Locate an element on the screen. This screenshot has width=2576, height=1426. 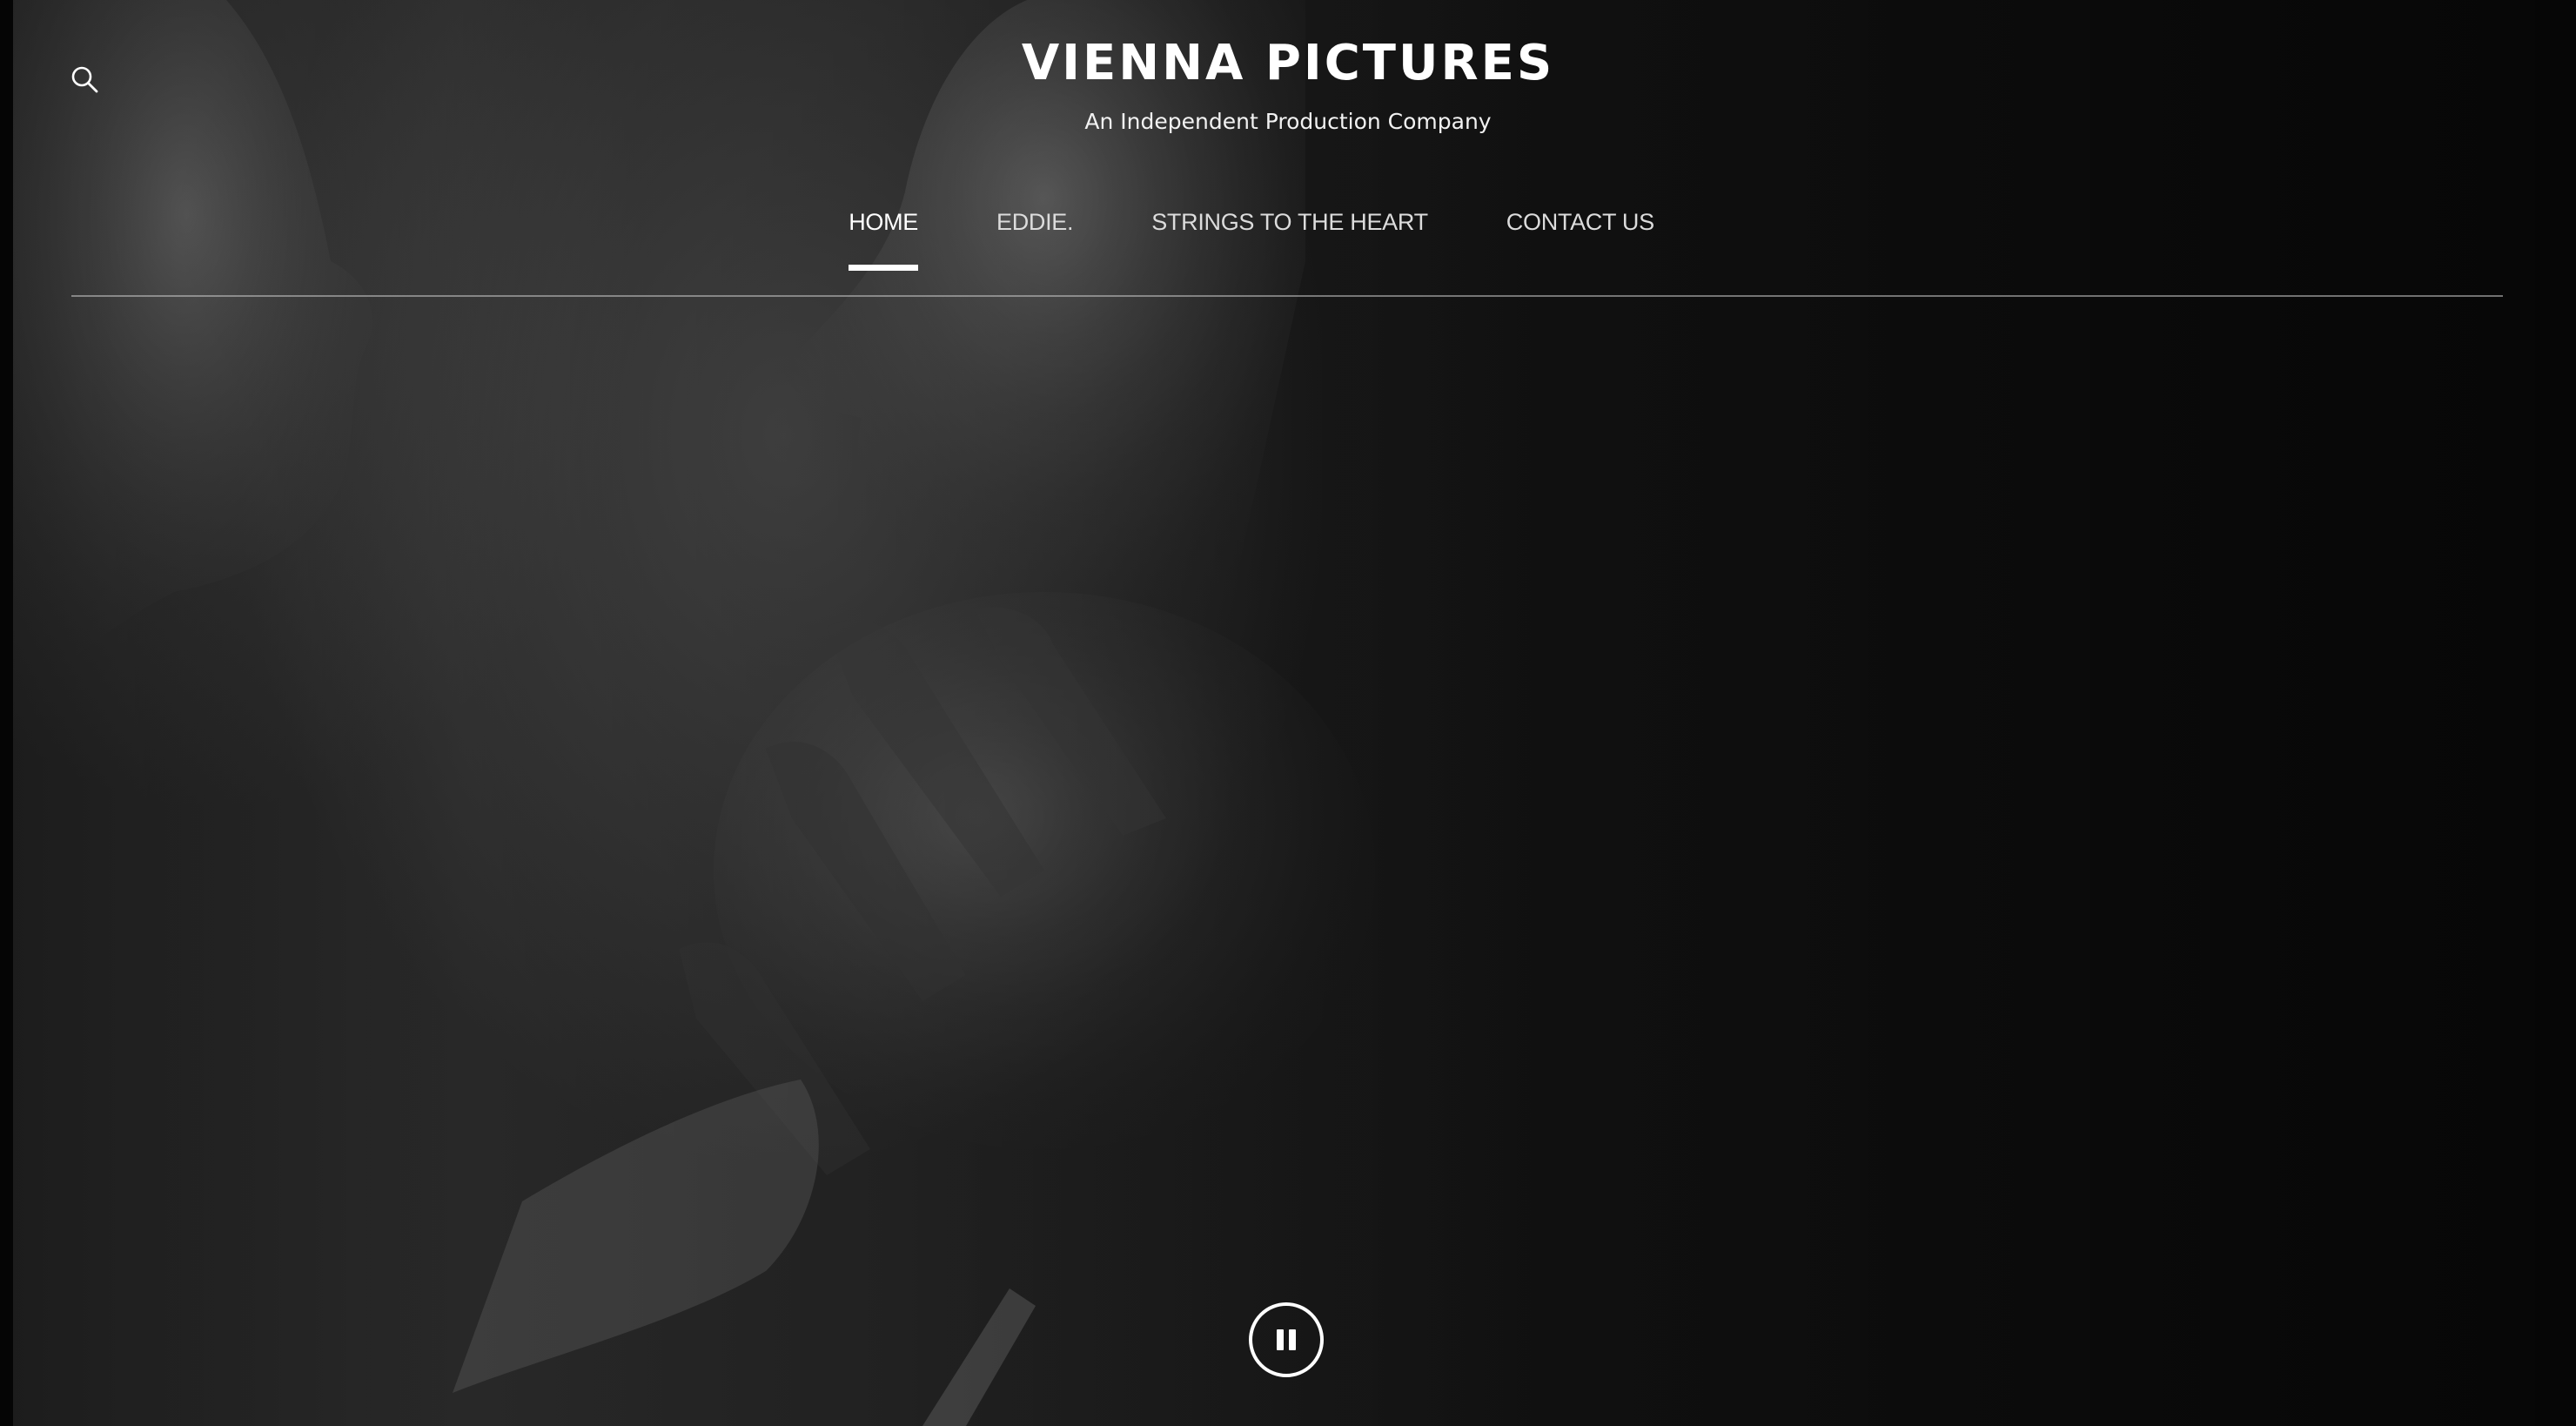
nav-item-home: HOME is located at coordinates (883, 240).